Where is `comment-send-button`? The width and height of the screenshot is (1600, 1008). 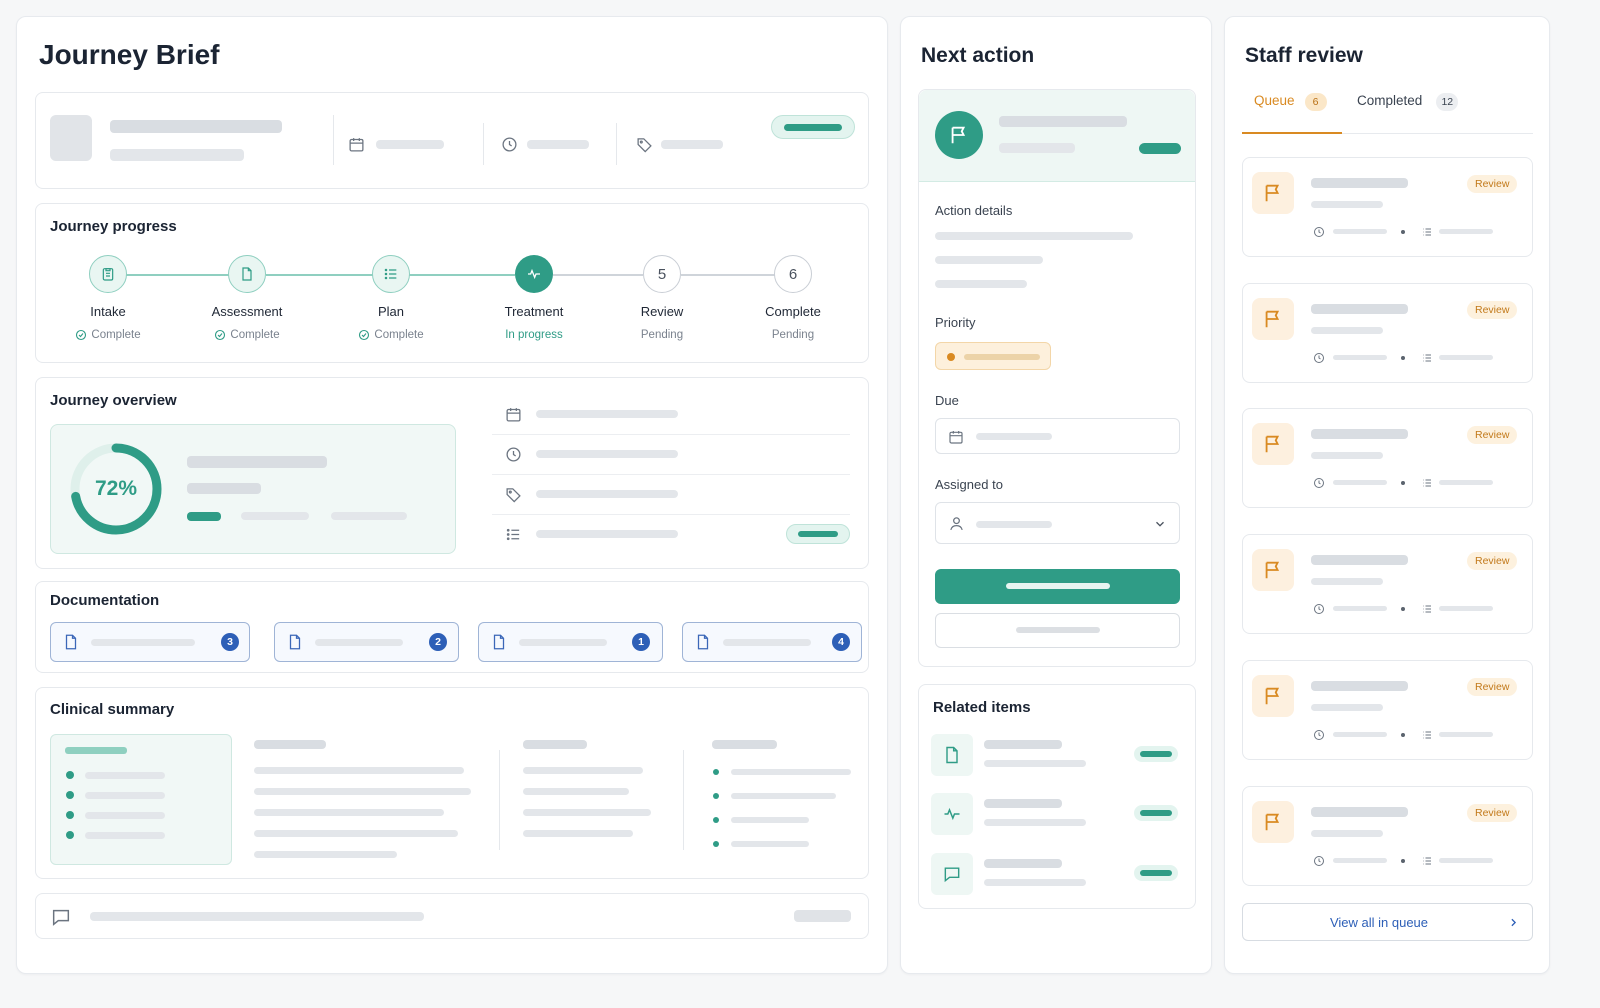
comment-send-button is located at coordinates (822, 916).